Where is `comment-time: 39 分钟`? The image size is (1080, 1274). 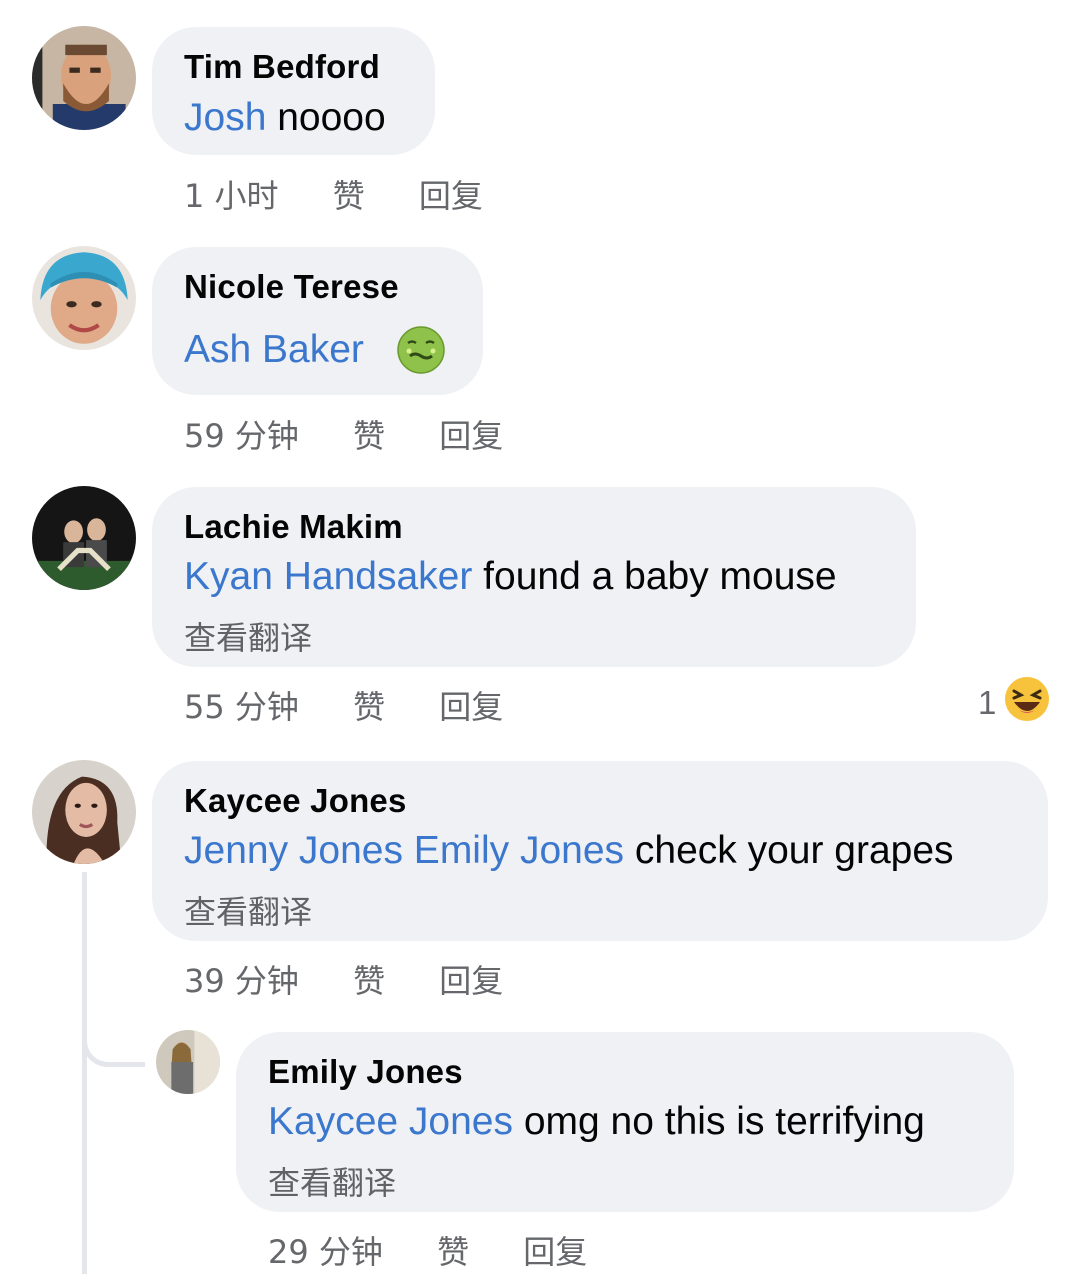
comment-time: 39 分钟 is located at coordinates (241, 979).